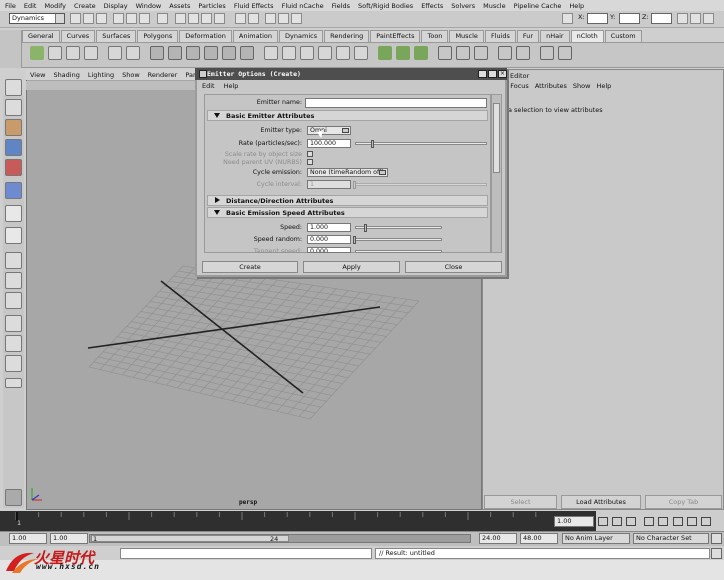  Describe the element at coordinates (341, 6) in the screenshot. I see `menu-fields: Fields` at that location.